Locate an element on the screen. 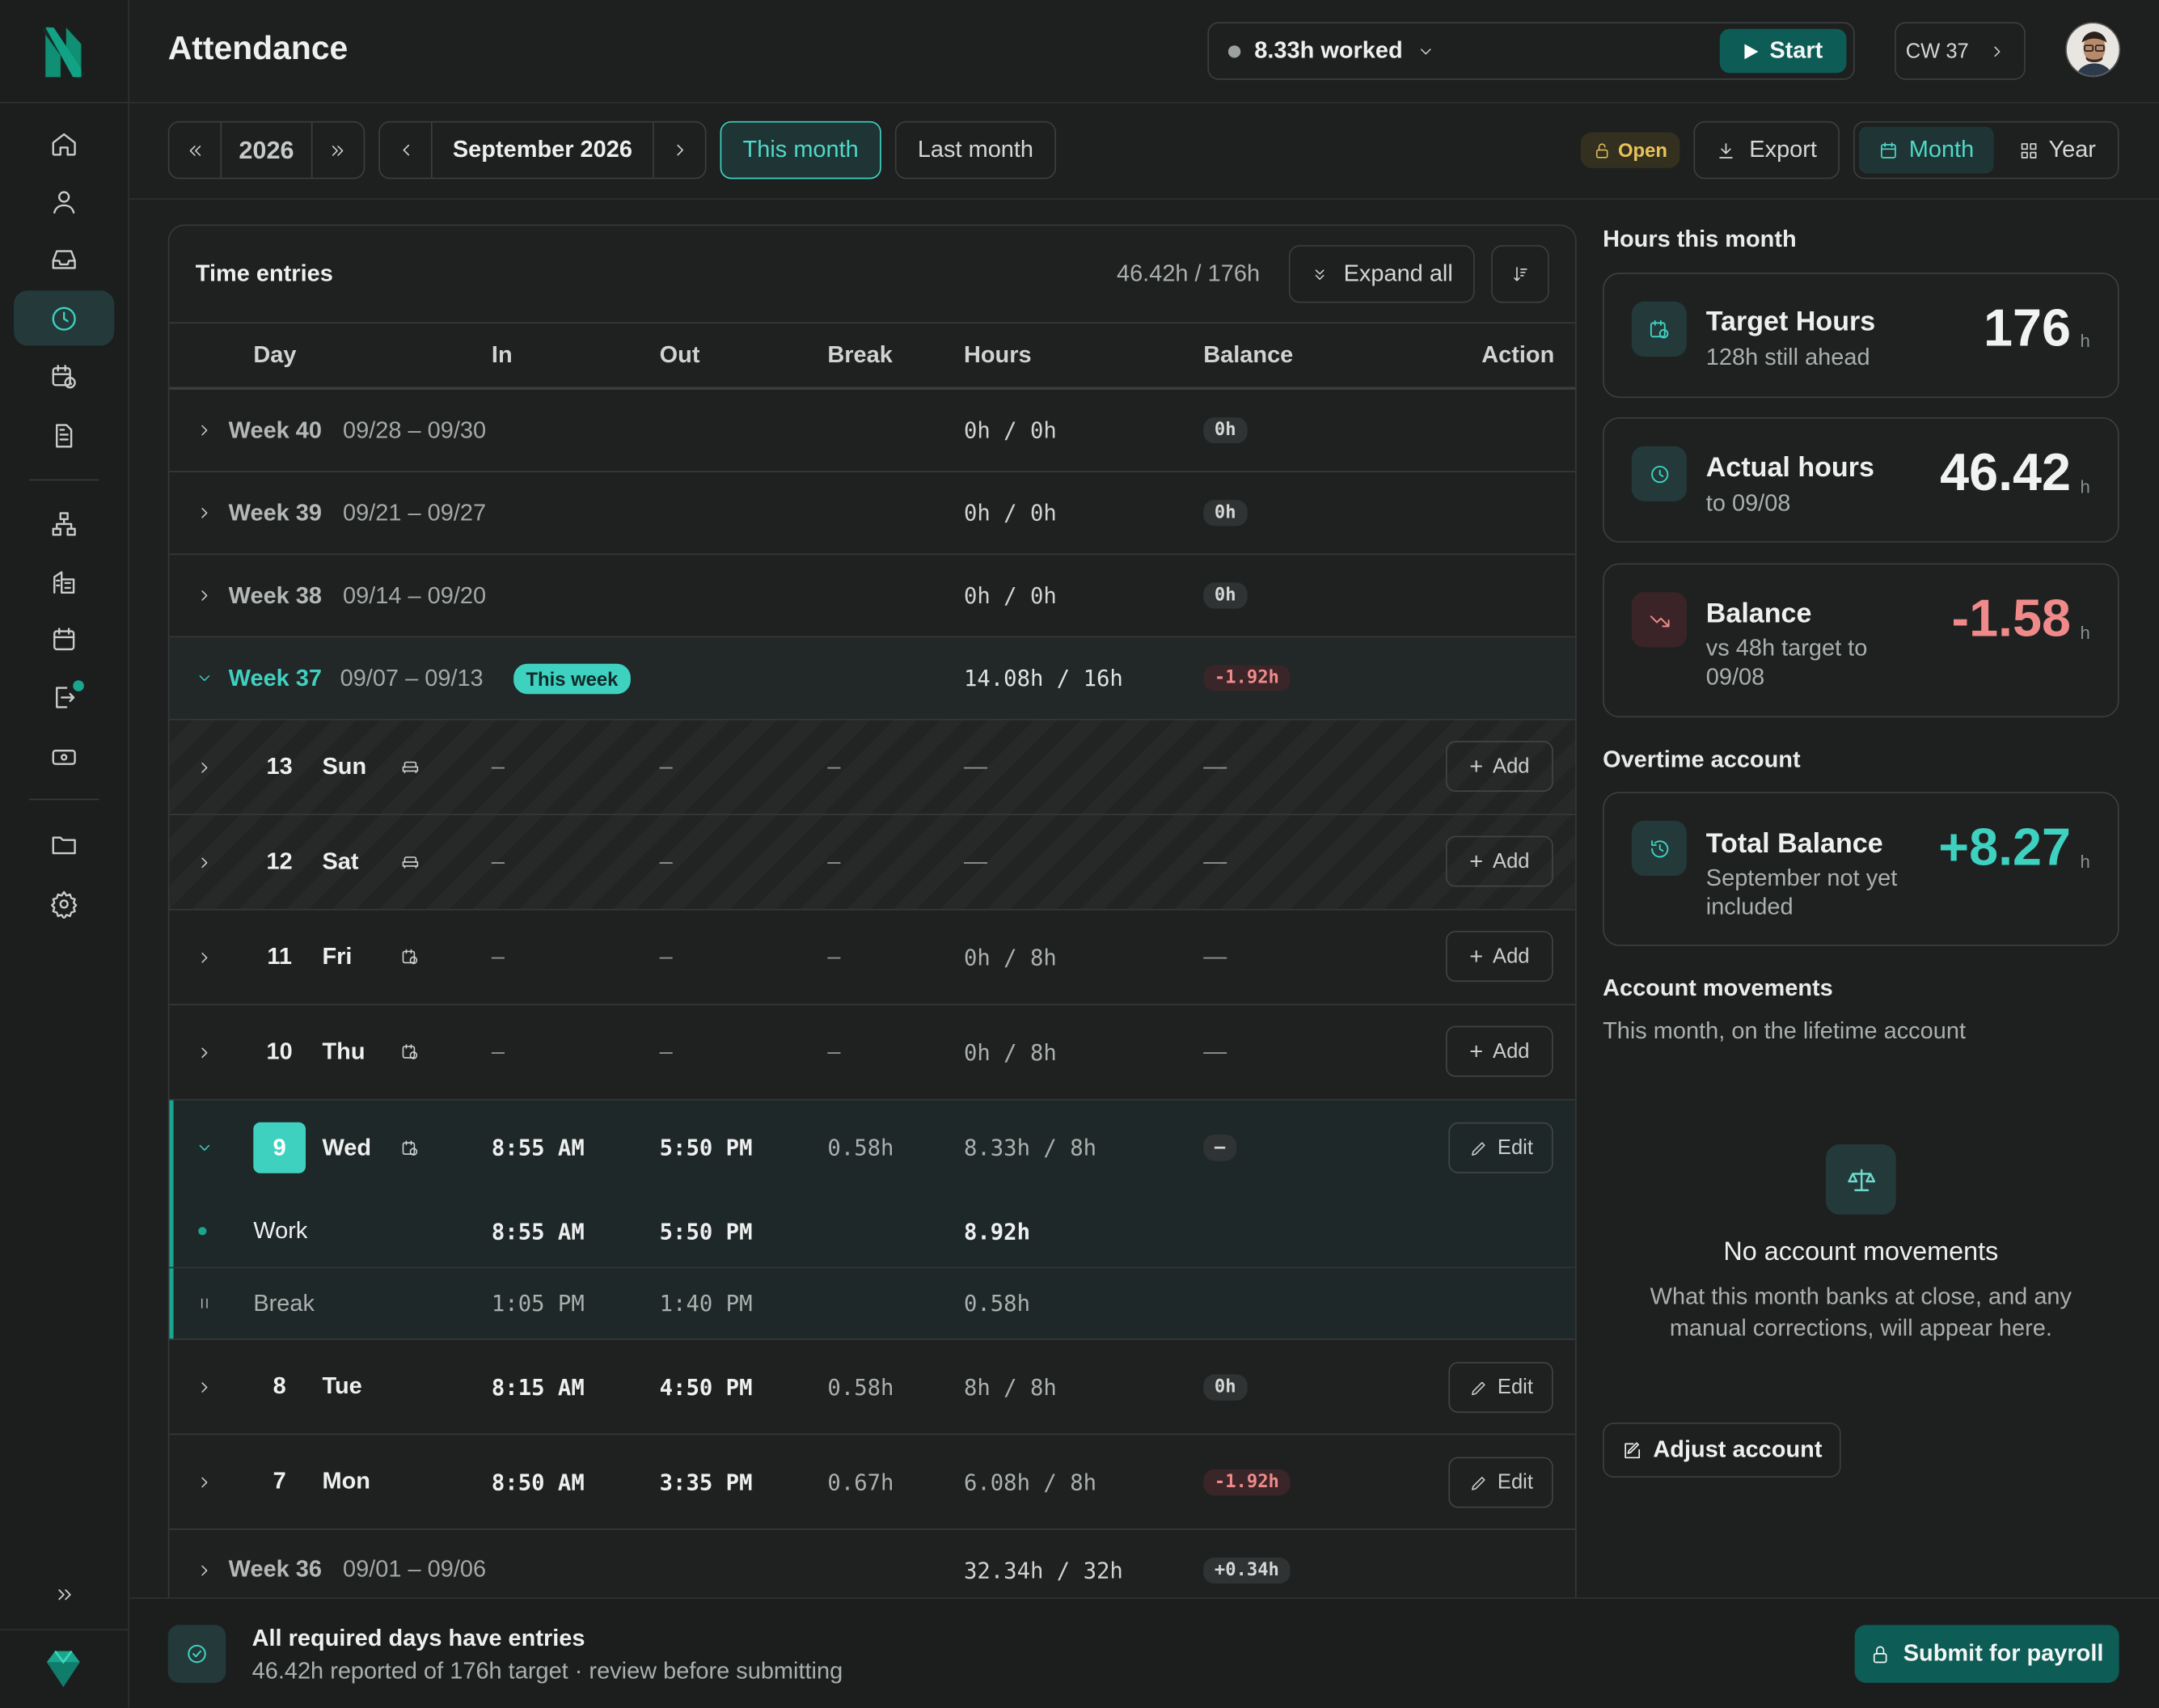 The image size is (2159, 1708). unlock-icon is located at coordinates (1602, 150).